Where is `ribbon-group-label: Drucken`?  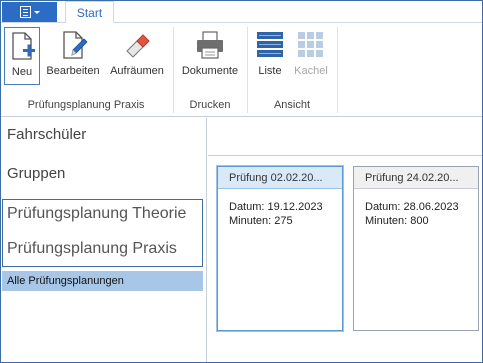
ribbon-group-label: Drucken is located at coordinates (210, 105).